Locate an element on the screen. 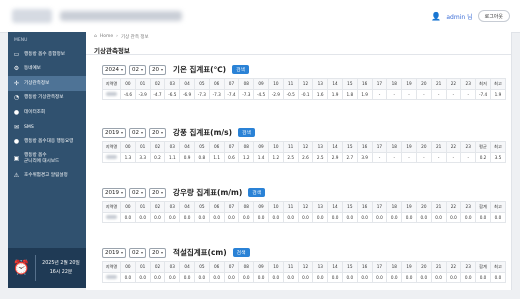 The width and height of the screenshot is (520, 299). year-select-value: 2024 is located at coordinates (112, 69).